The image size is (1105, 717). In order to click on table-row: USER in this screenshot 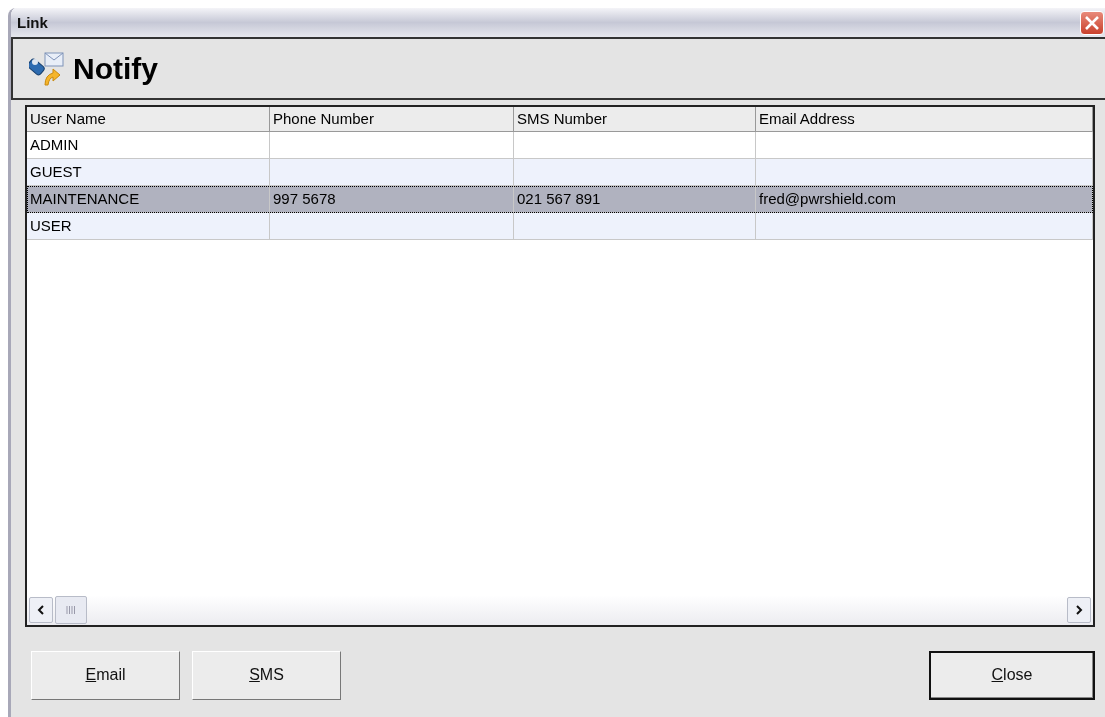, I will do `click(560, 226)`.